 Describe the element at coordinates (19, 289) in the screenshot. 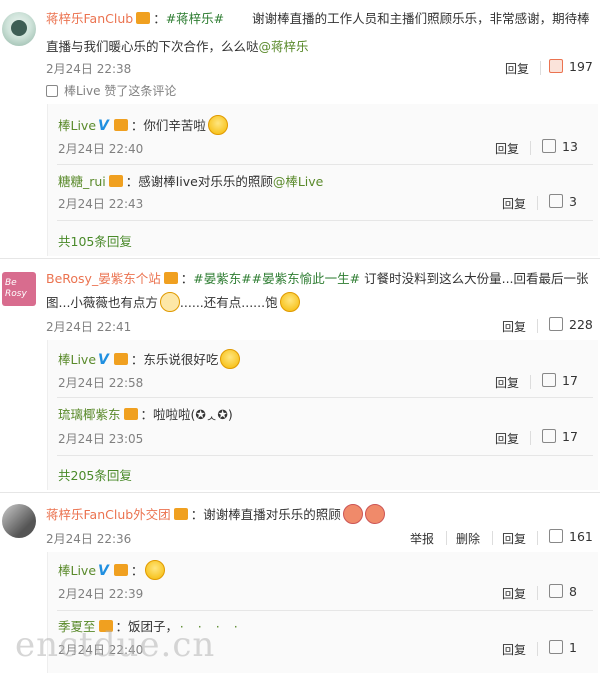

I see `avatar: Be Rosy` at that location.